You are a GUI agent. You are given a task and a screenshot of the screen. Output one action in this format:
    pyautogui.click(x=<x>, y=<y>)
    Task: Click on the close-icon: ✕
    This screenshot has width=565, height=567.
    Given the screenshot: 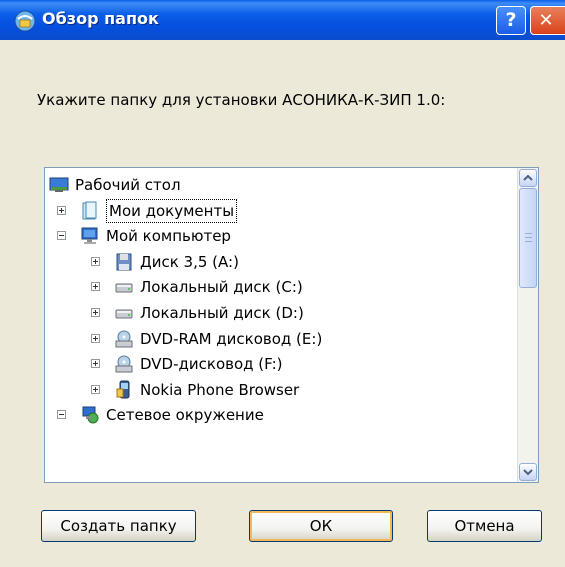 What is the action you would take?
    pyautogui.click(x=546, y=20)
    